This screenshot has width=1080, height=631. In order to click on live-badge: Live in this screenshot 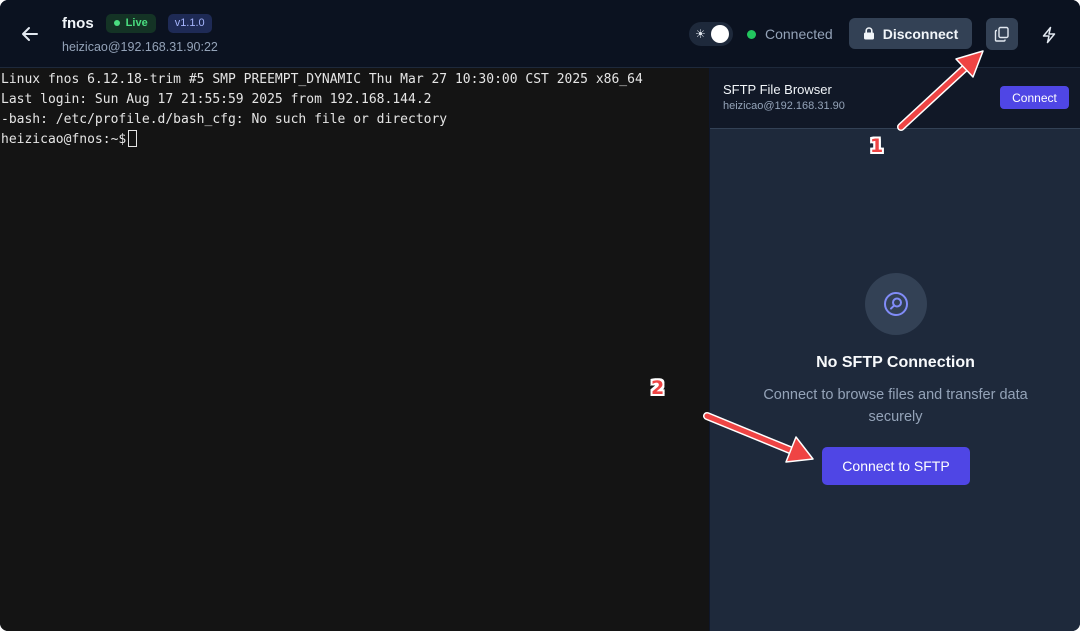, I will do `click(130, 23)`.